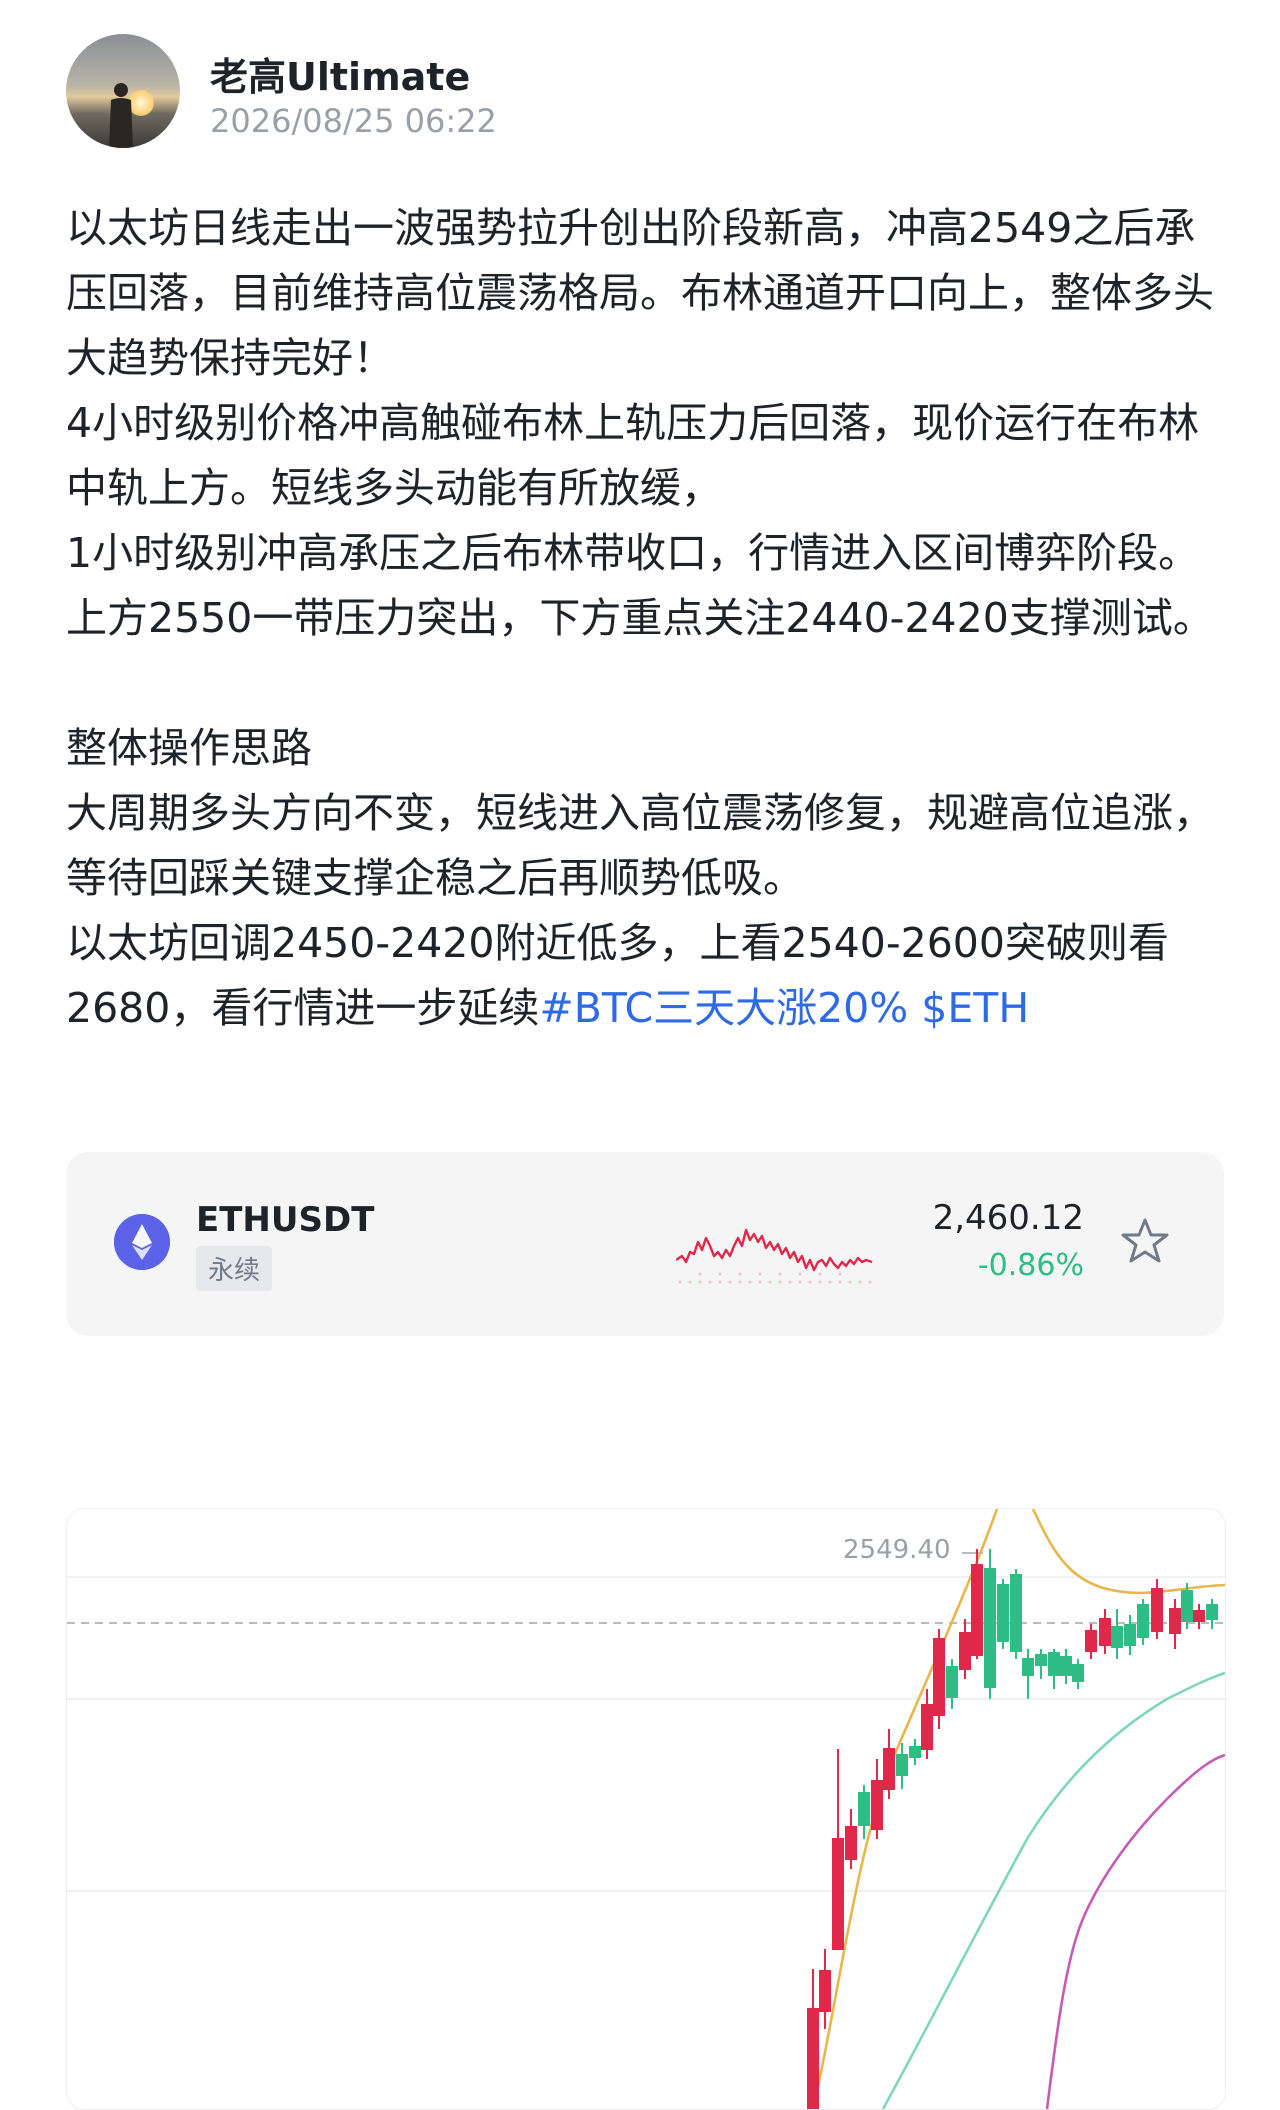 The image size is (1280, 2110). I want to click on post-header: 老高Ultimate 2026/08/25 06:22, so click(616, 94).